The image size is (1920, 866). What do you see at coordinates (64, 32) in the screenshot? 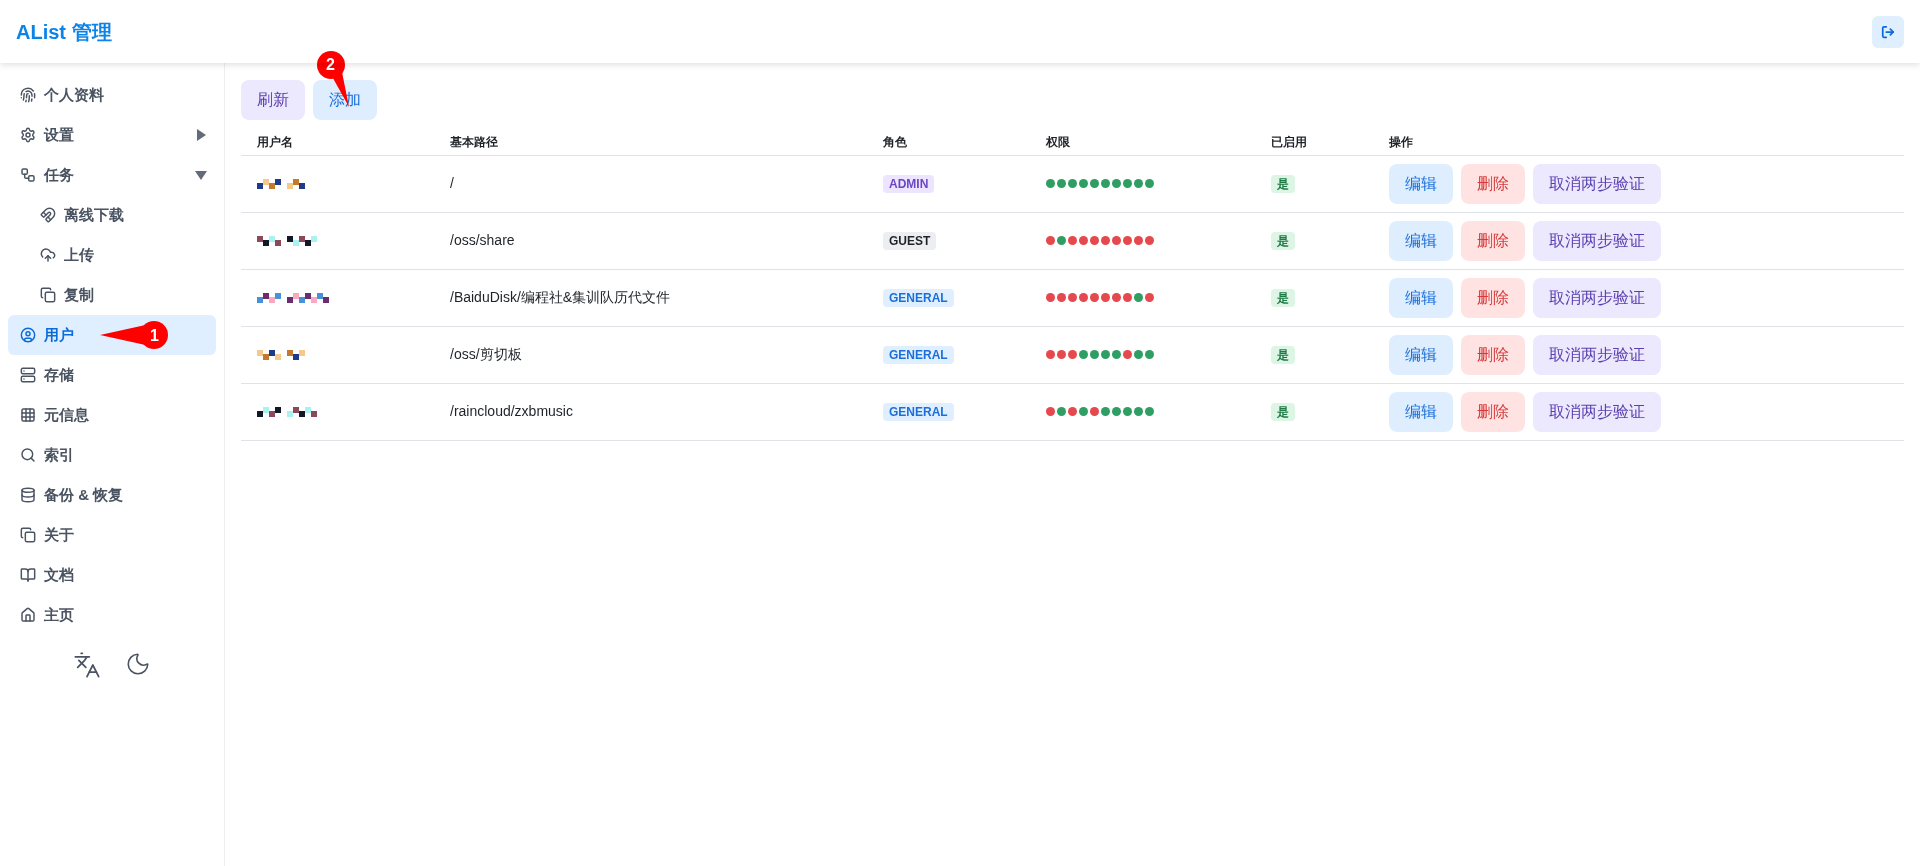
I see `app-title: AList 管理` at bounding box center [64, 32].